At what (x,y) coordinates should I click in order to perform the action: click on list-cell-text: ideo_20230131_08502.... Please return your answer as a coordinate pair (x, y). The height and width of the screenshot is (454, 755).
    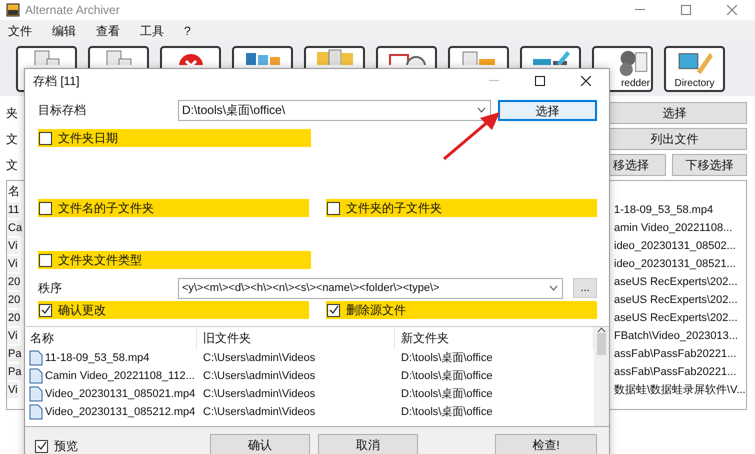
    Looking at the image, I should click on (675, 246).